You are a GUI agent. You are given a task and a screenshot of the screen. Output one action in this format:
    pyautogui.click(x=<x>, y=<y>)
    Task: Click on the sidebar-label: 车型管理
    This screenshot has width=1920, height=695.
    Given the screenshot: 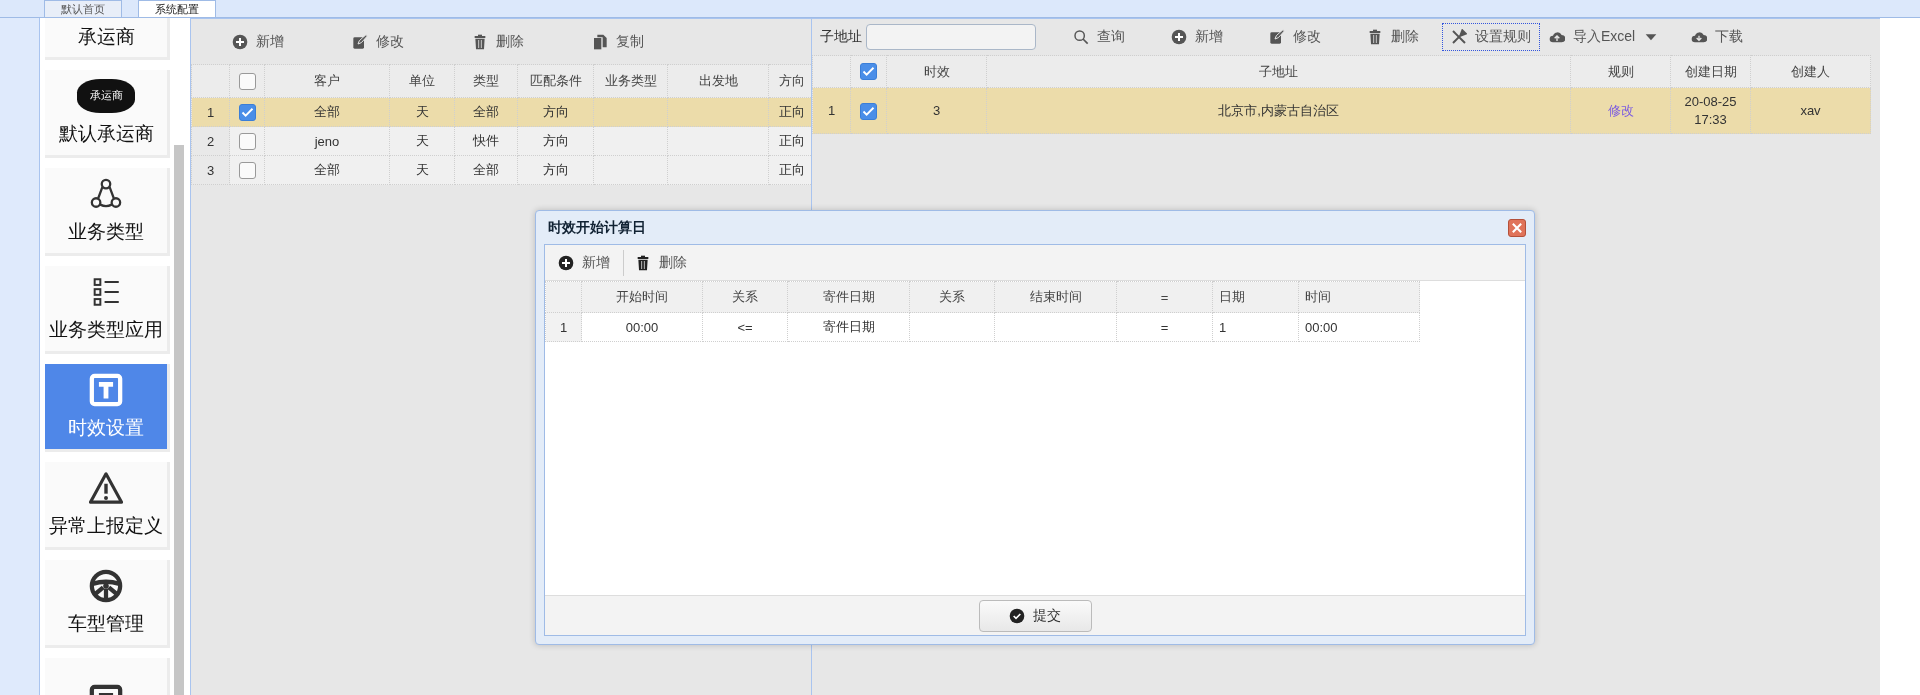 What is the action you would take?
    pyautogui.click(x=106, y=623)
    